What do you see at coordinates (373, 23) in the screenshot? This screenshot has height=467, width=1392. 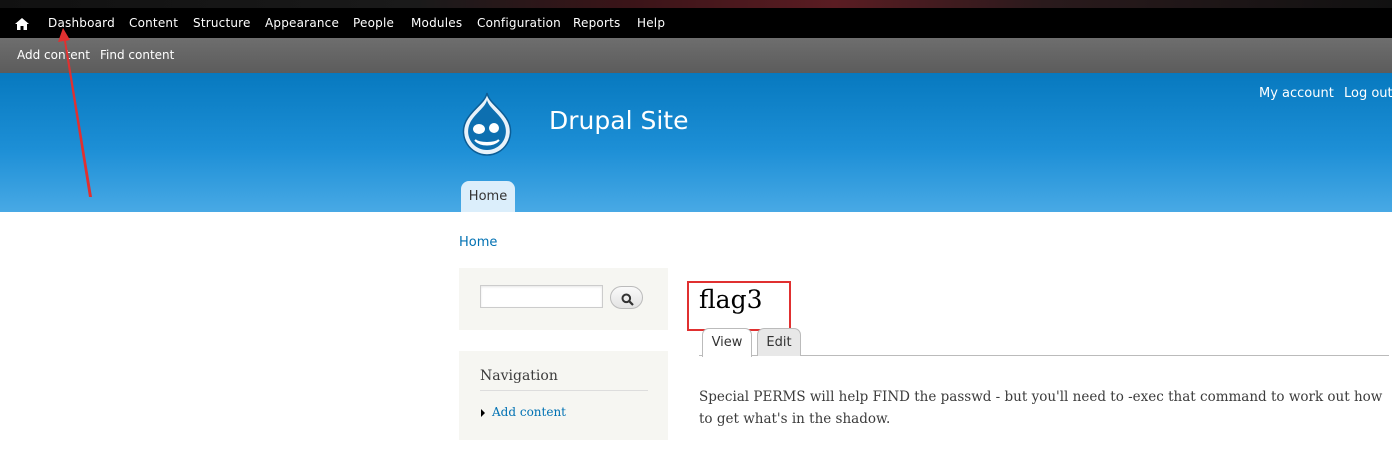 I see `toolbar-people: People` at bounding box center [373, 23].